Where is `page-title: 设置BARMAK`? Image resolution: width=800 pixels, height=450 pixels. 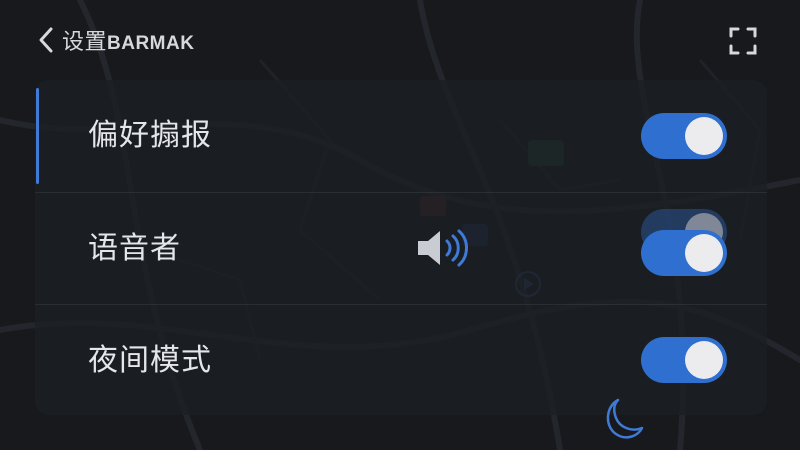
page-title: 设置BARMAK is located at coordinates (128, 40).